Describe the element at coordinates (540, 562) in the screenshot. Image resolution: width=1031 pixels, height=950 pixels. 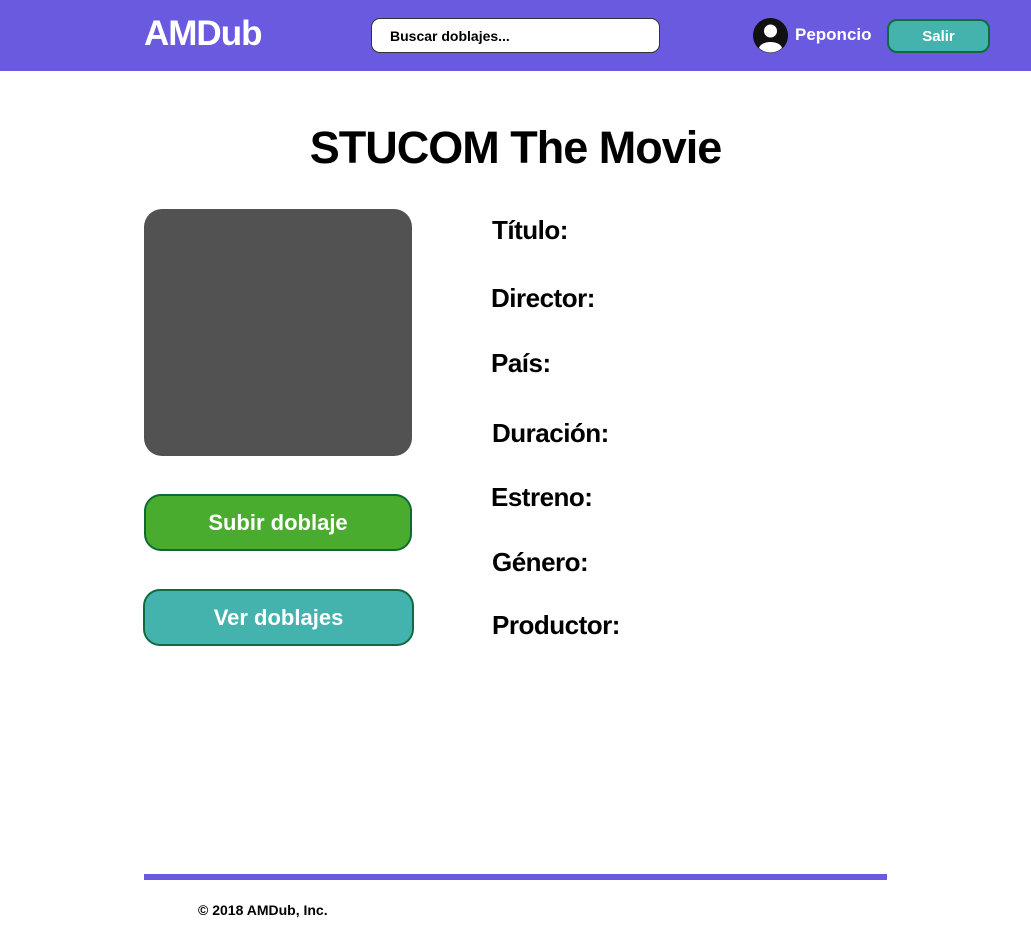
I see `genre-field-label: Género:` at that location.